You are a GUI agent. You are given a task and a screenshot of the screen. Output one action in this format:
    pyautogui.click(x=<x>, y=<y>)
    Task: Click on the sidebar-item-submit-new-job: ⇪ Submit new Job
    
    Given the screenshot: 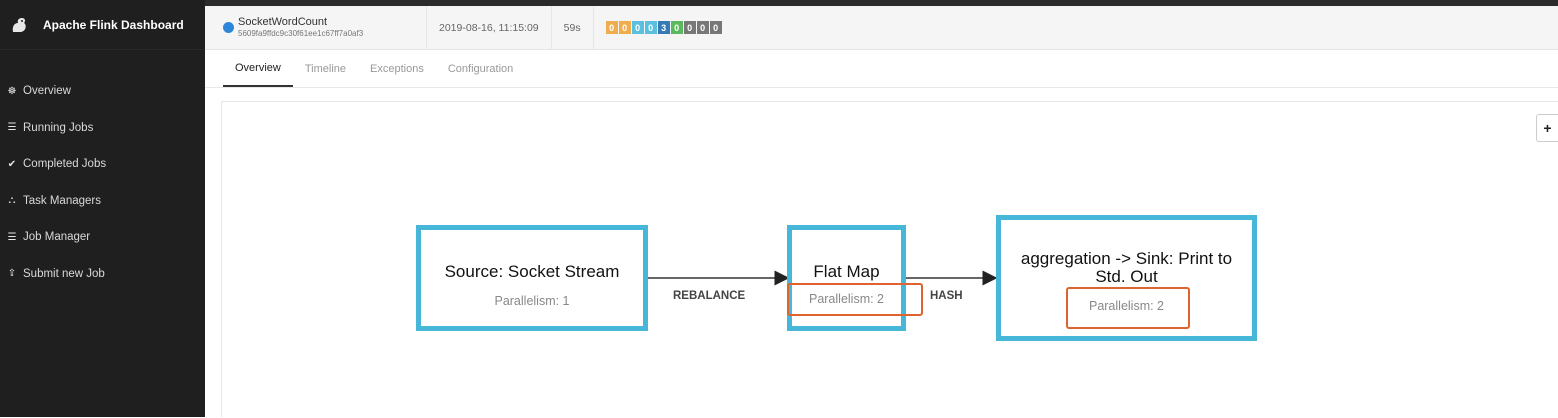 What is the action you would take?
    pyautogui.click(x=102, y=274)
    